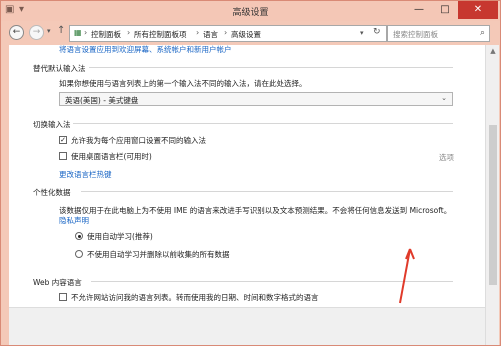  Describe the element at coordinates (195, 297) in the screenshot. I see `web-language-label: 不允许网站访问我的语言列表。转而使用我的日期、时间和数字格式的语言` at that location.